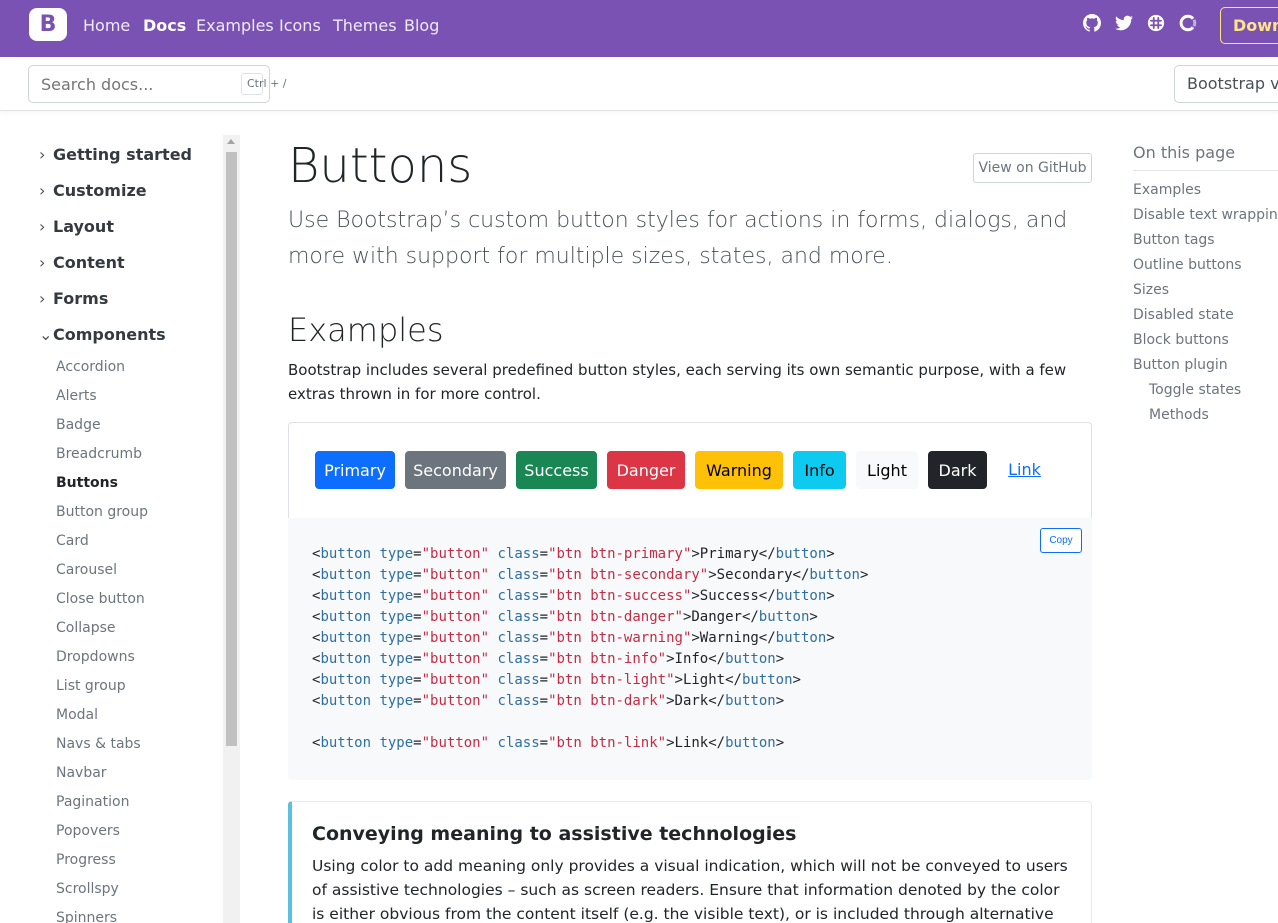 Image resolution: width=1278 pixels, height=923 pixels. I want to click on sidebar-item-navs-tabs: Navs & tabs, so click(98, 744).